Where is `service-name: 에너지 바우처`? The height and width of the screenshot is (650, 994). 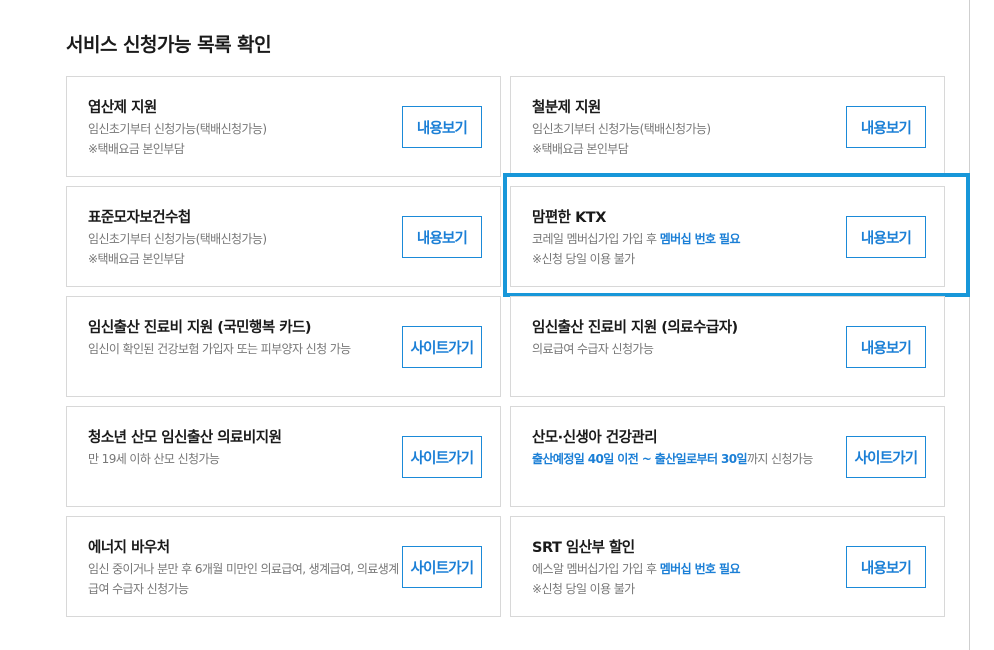 service-name: 에너지 바우처 is located at coordinates (129, 548).